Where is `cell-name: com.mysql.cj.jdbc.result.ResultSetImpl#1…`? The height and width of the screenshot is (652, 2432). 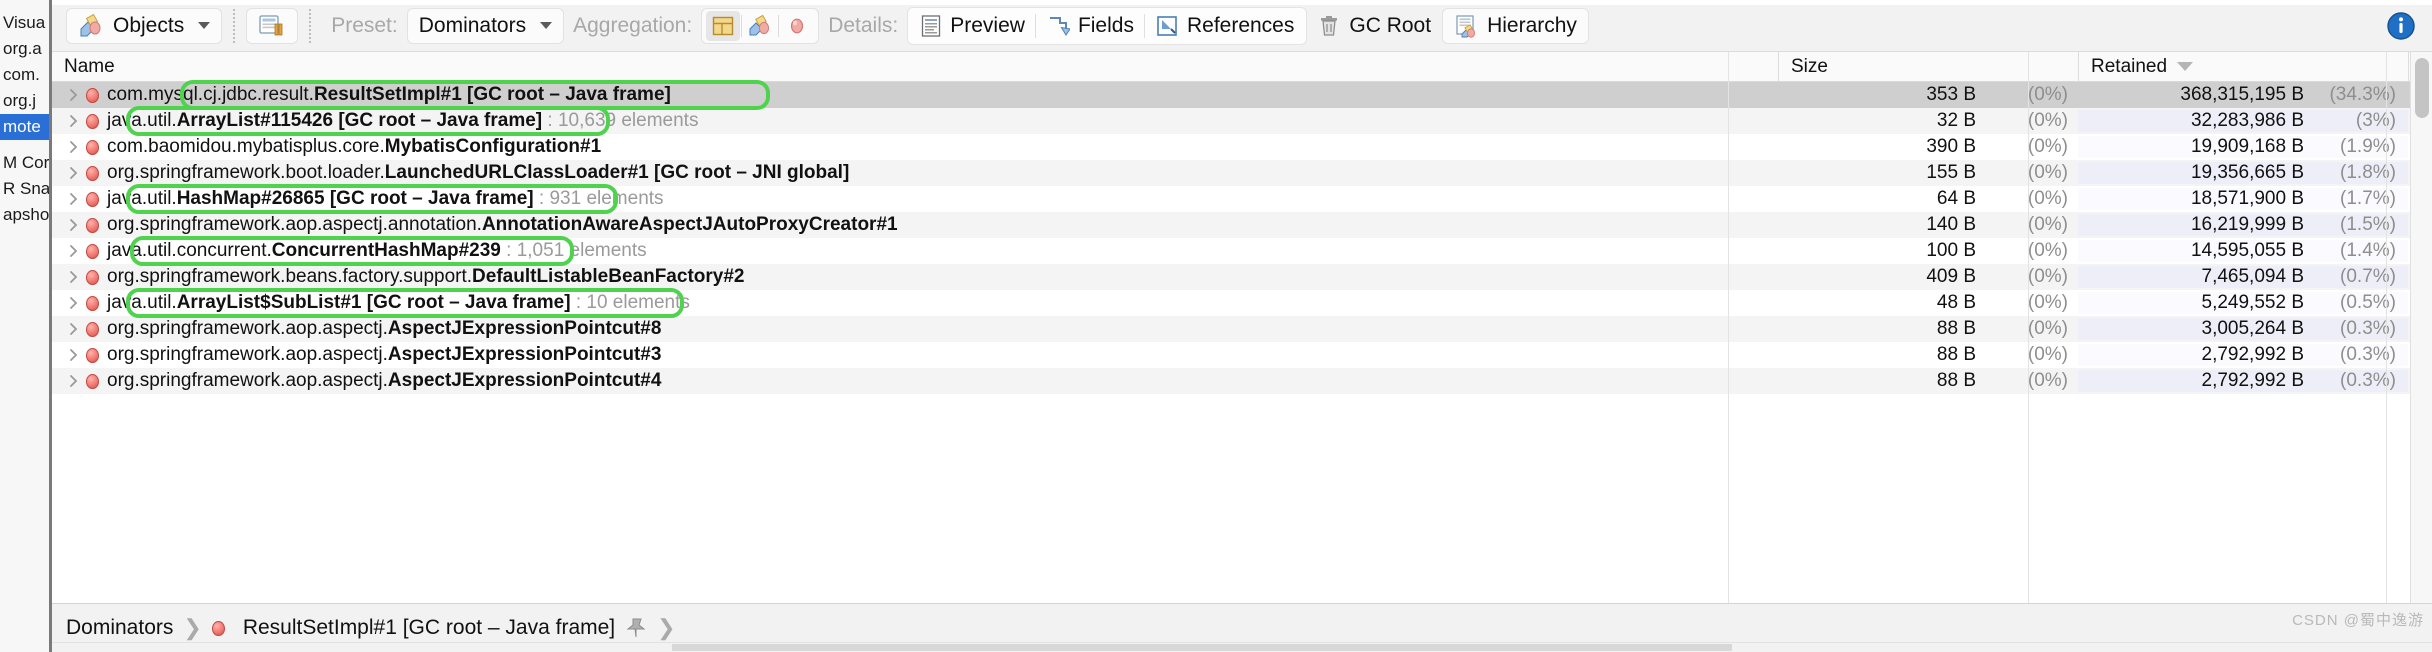 cell-name: com.mysql.cj.jdbc.result.ResultSetImpl#1… is located at coordinates (915, 95).